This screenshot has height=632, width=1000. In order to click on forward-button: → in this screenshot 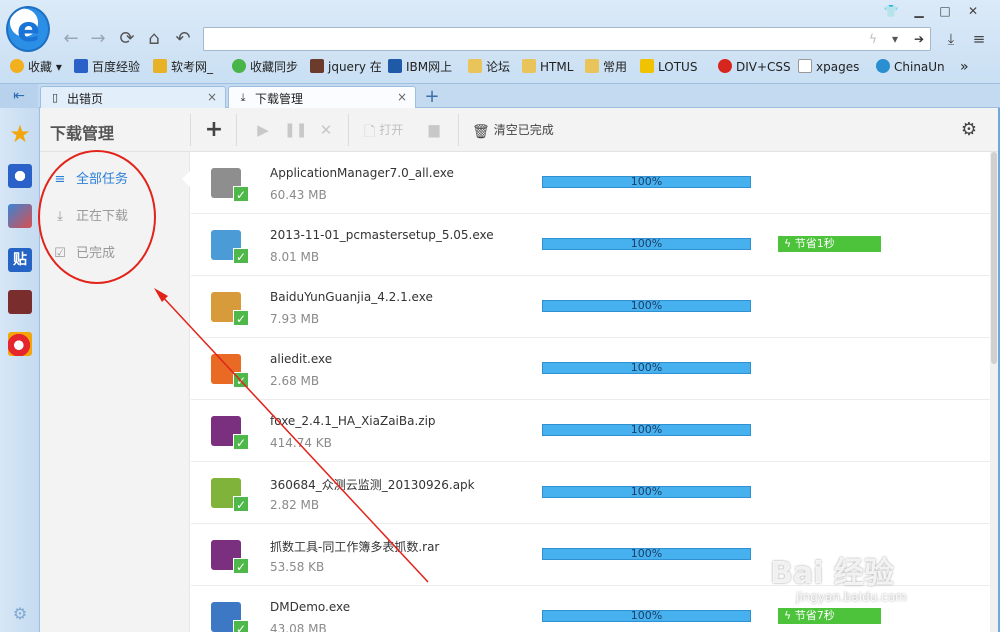, I will do `click(98, 39)`.